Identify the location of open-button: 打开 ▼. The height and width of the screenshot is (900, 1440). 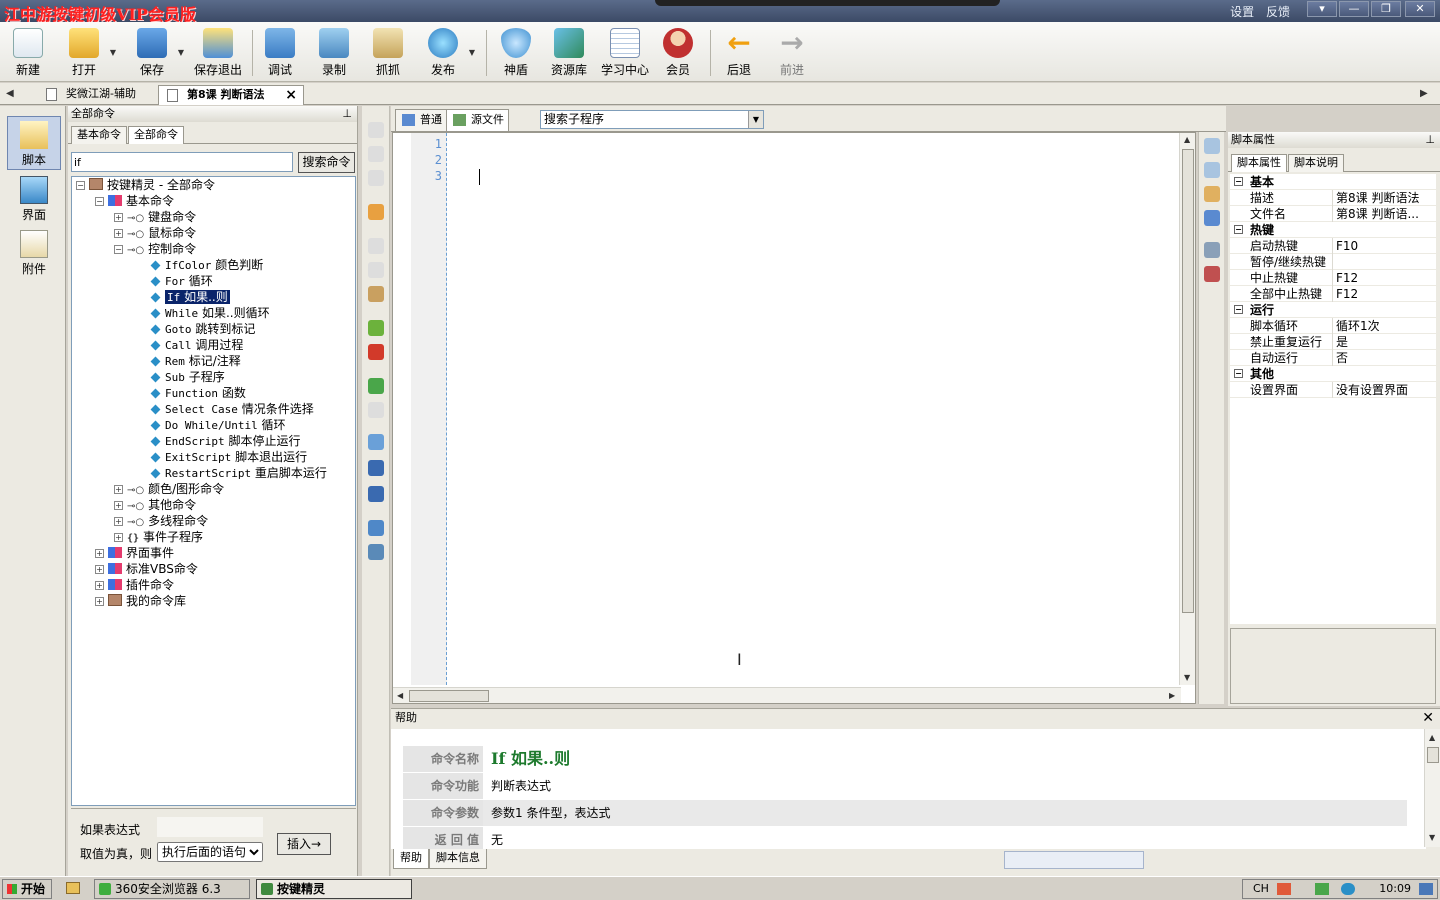
(87, 53).